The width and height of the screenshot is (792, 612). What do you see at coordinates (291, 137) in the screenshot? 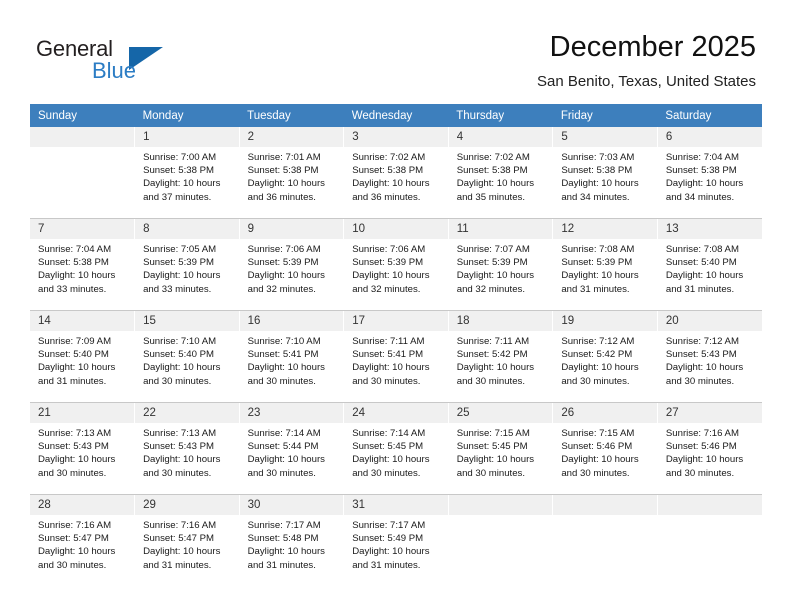
I see `day-number: 2` at bounding box center [291, 137].